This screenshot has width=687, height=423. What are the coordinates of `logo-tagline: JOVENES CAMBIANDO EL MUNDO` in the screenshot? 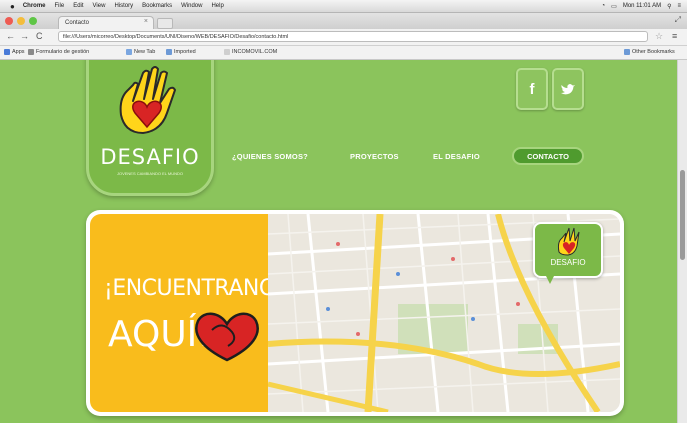 It's located at (150, 173).